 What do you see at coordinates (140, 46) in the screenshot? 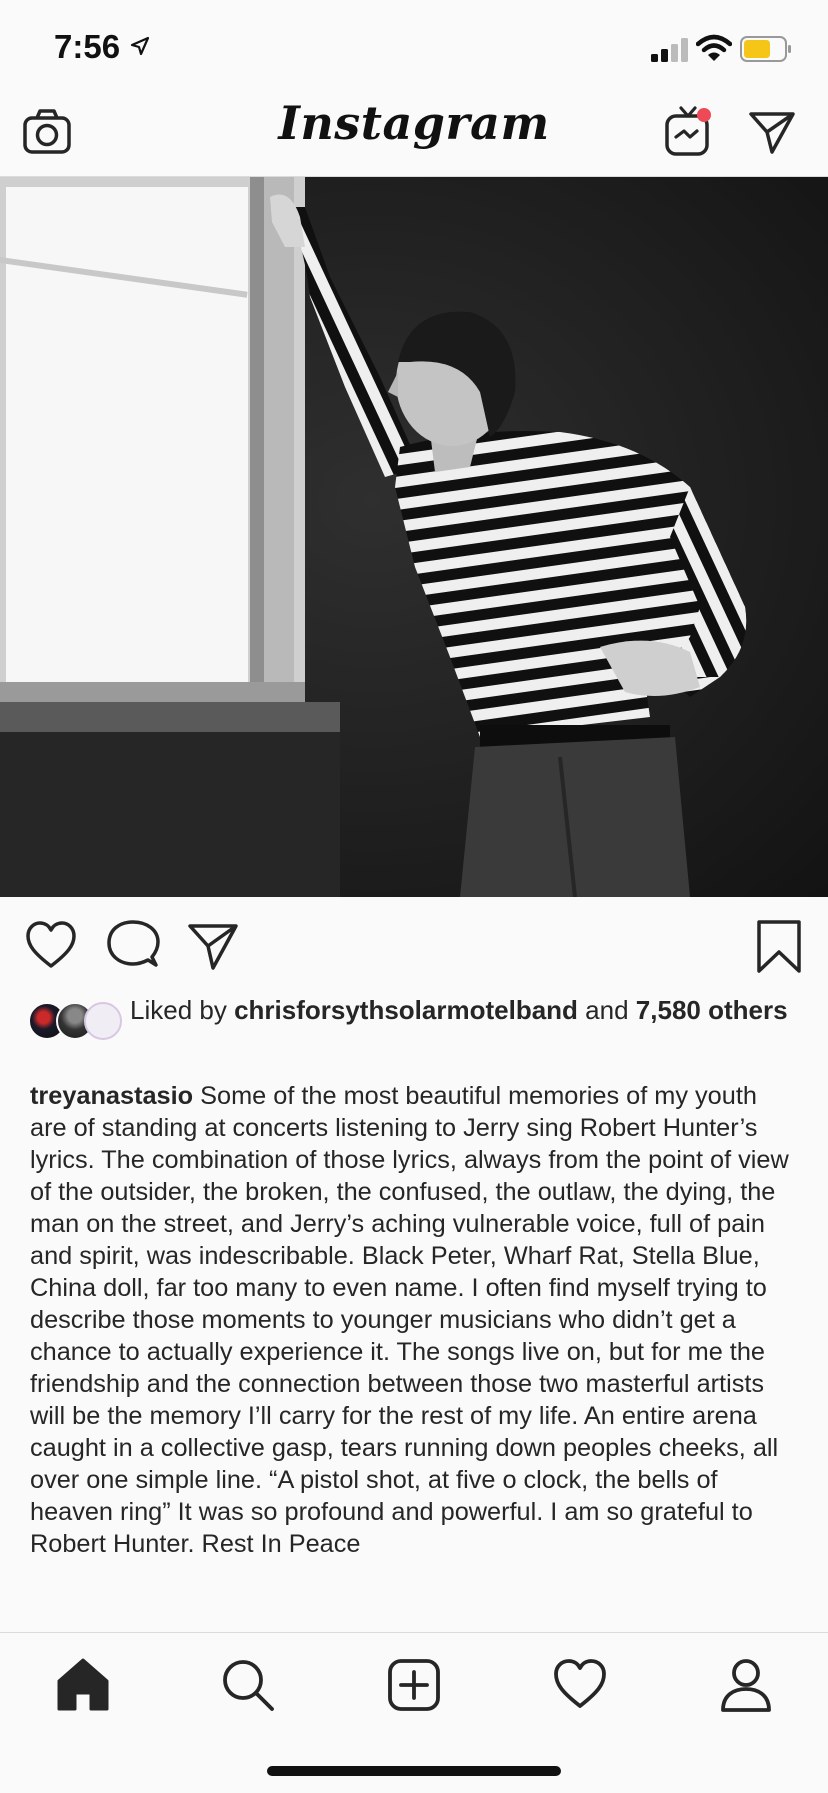
I see `location-arrow-icon` at bounding box center [140, 46].